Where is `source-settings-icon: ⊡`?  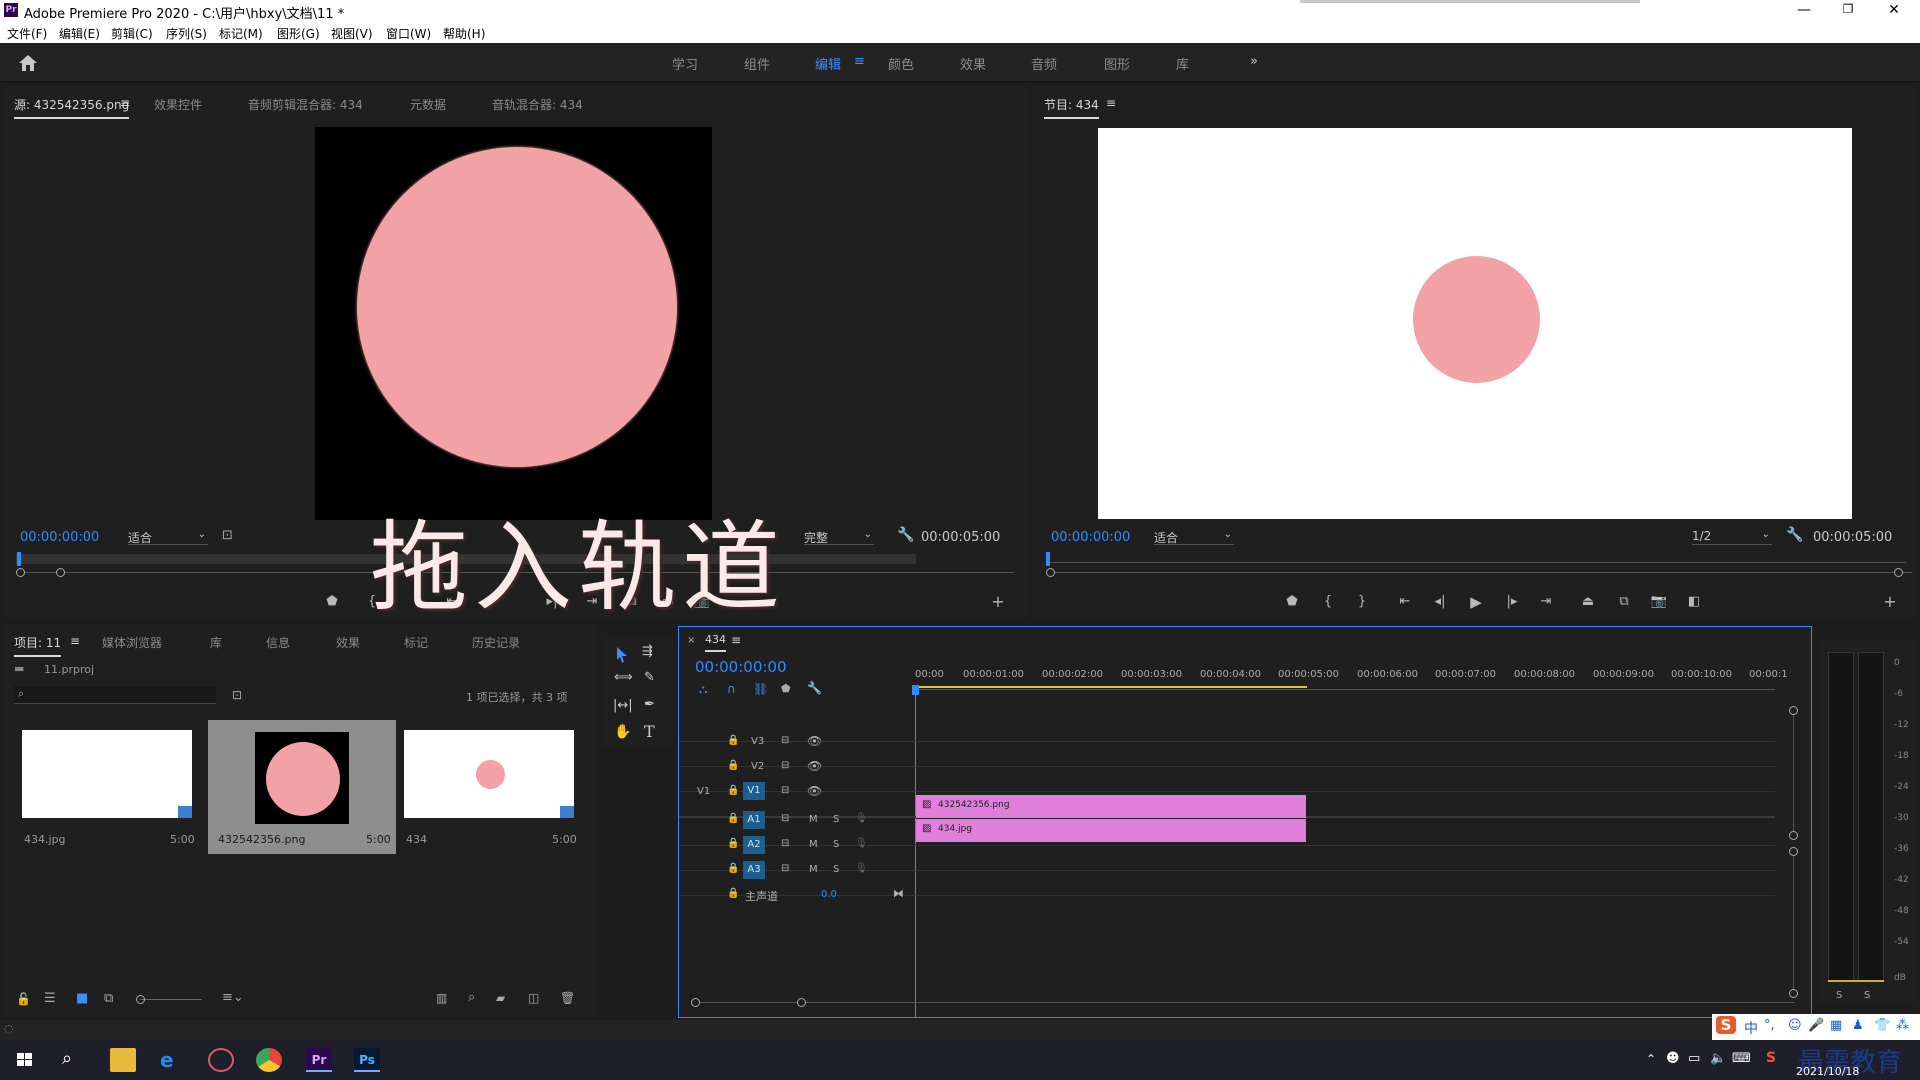 source-settings-icon: ⊡ is located at coordinates (227, 535).